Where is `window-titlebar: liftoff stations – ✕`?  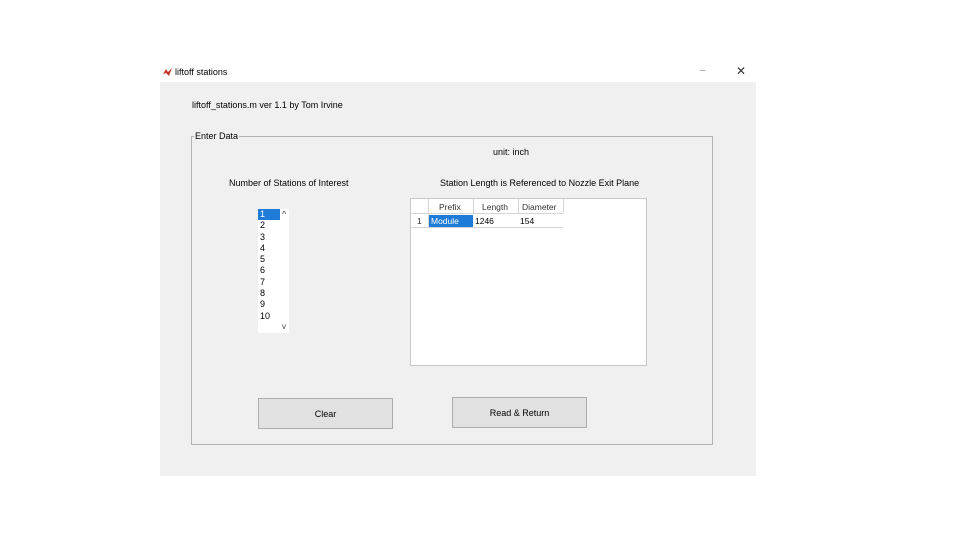 window-titlebar: liftoff stations – ✕ is located at coordinates (458, 72).